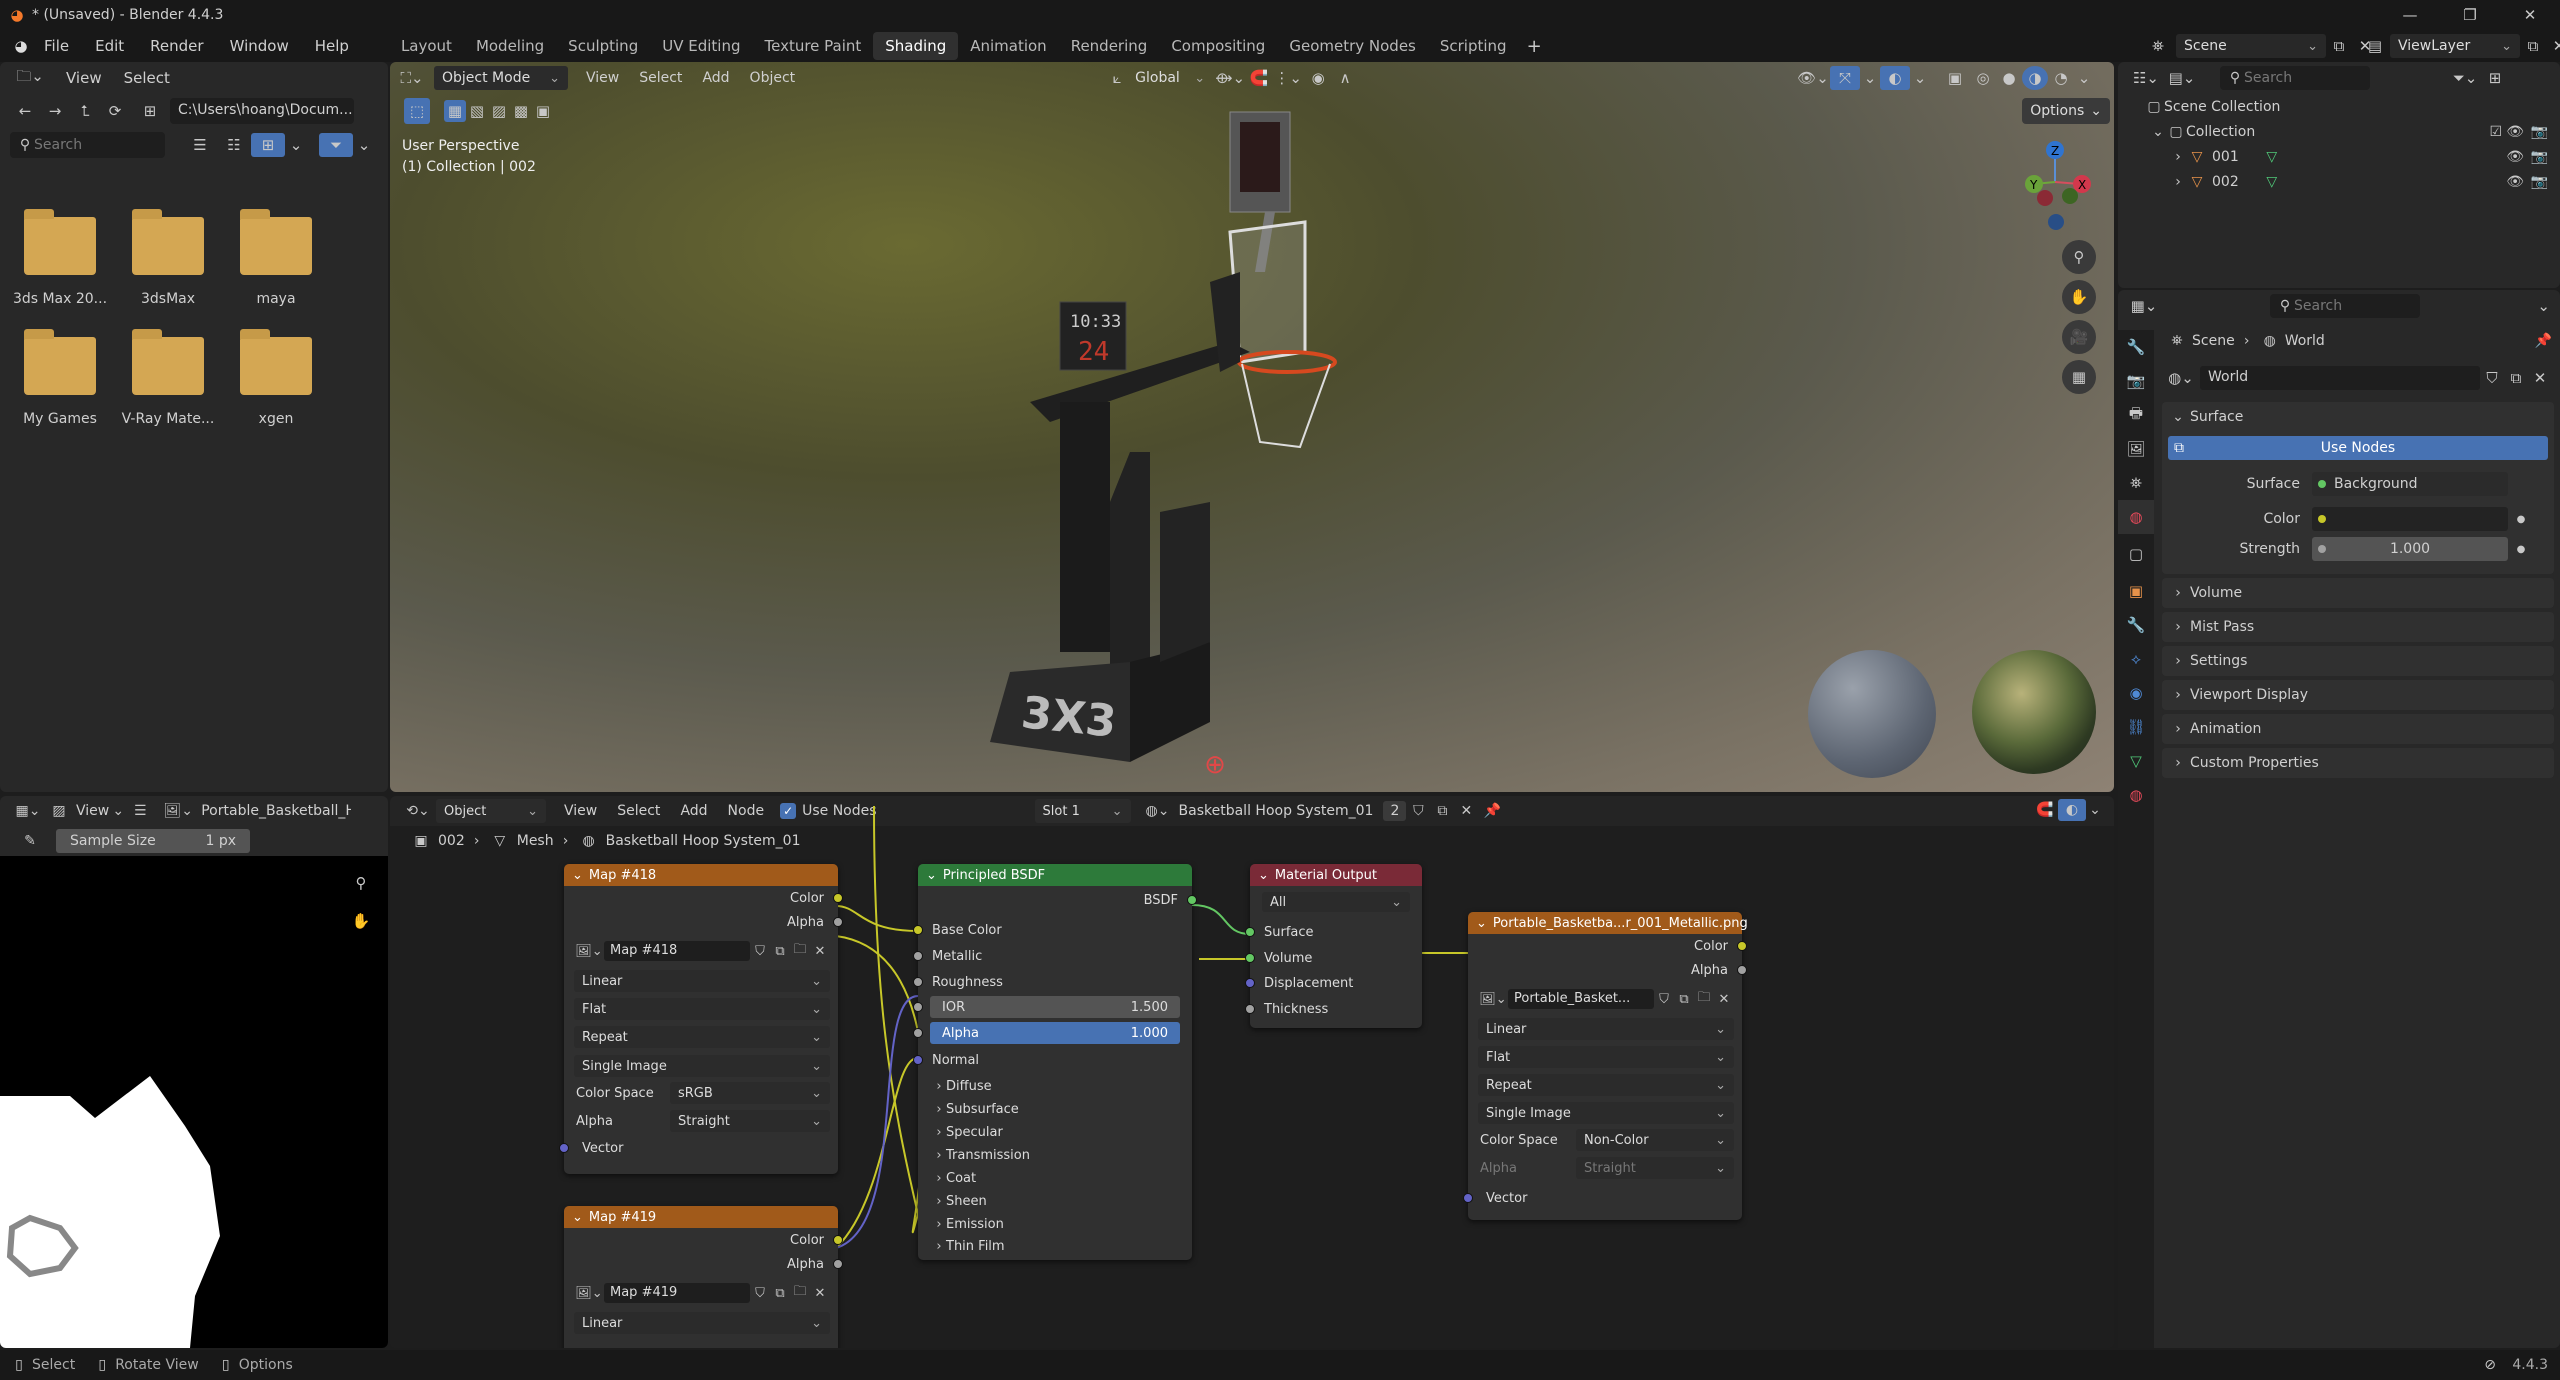 This screenshot has height=1380, width=2560. Describe the element at coordinates (1055, 1007) in the screenshot. I see `ior-field: IOR 1.500` at that location.